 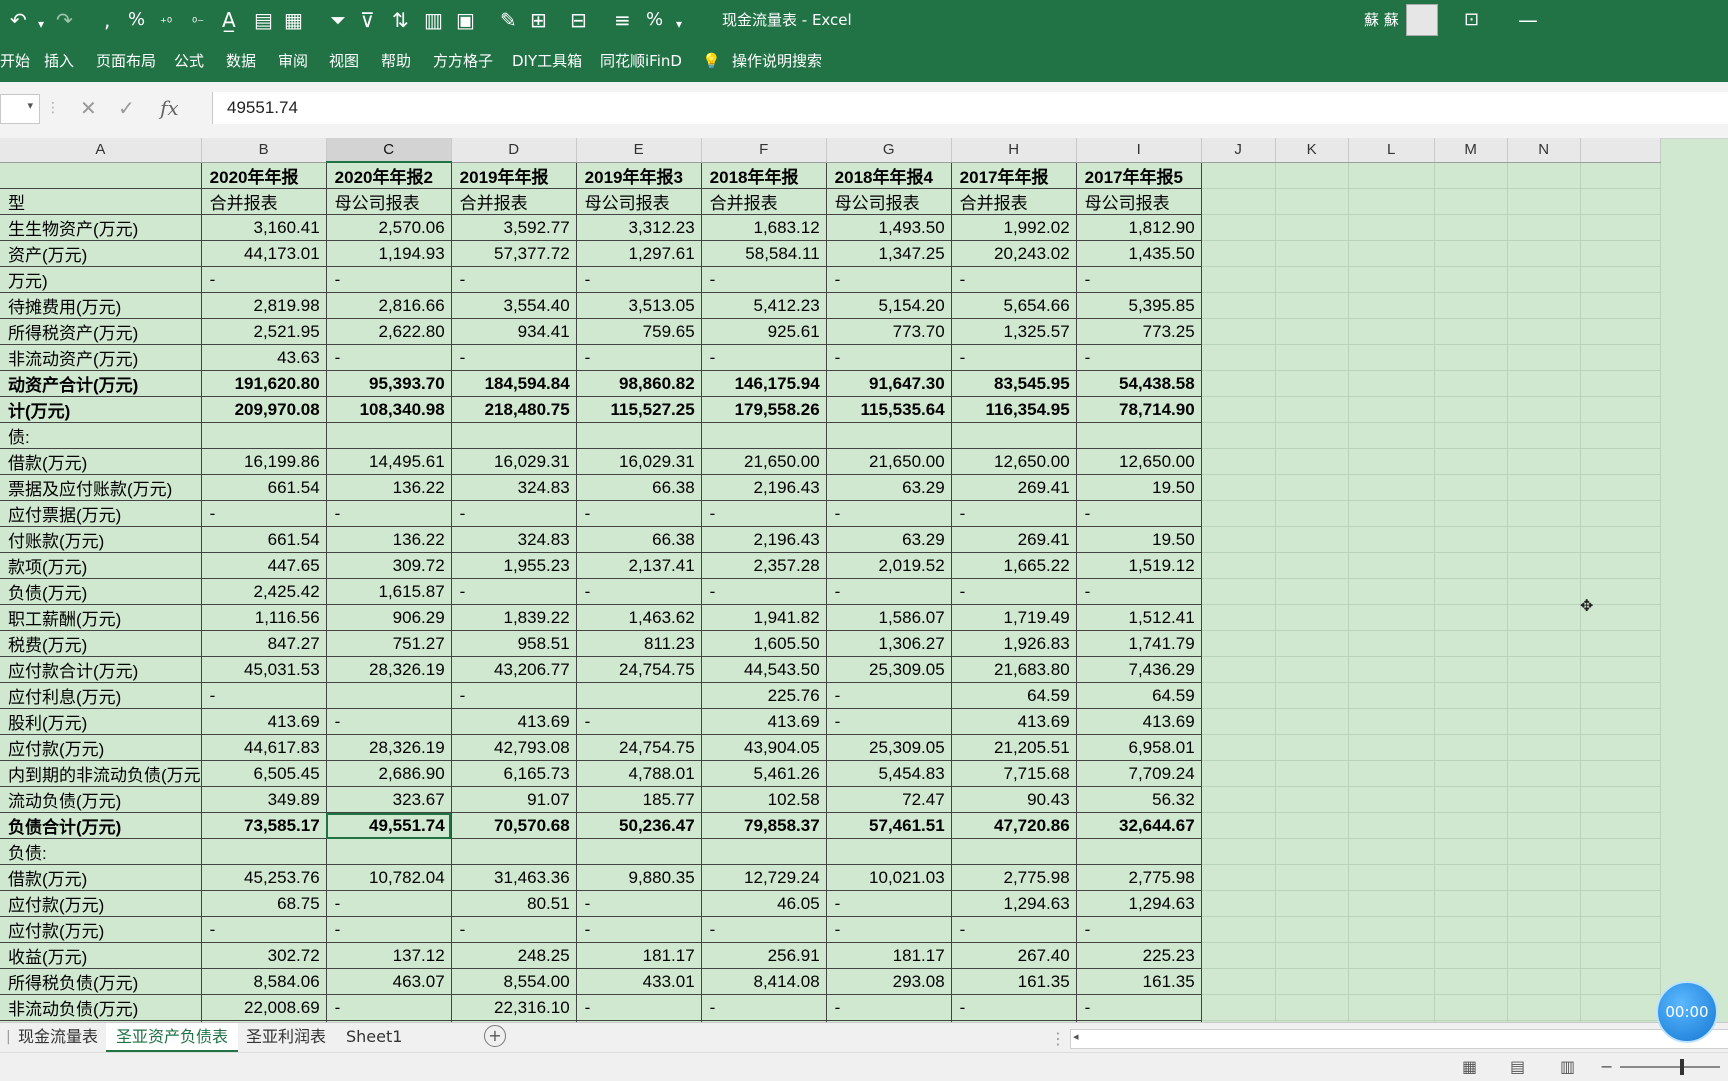 What do you see at coordinates (1014, 565) in the screenshot?
I see `data-cell: 1,665.22` at bounding box center [1014, 565].